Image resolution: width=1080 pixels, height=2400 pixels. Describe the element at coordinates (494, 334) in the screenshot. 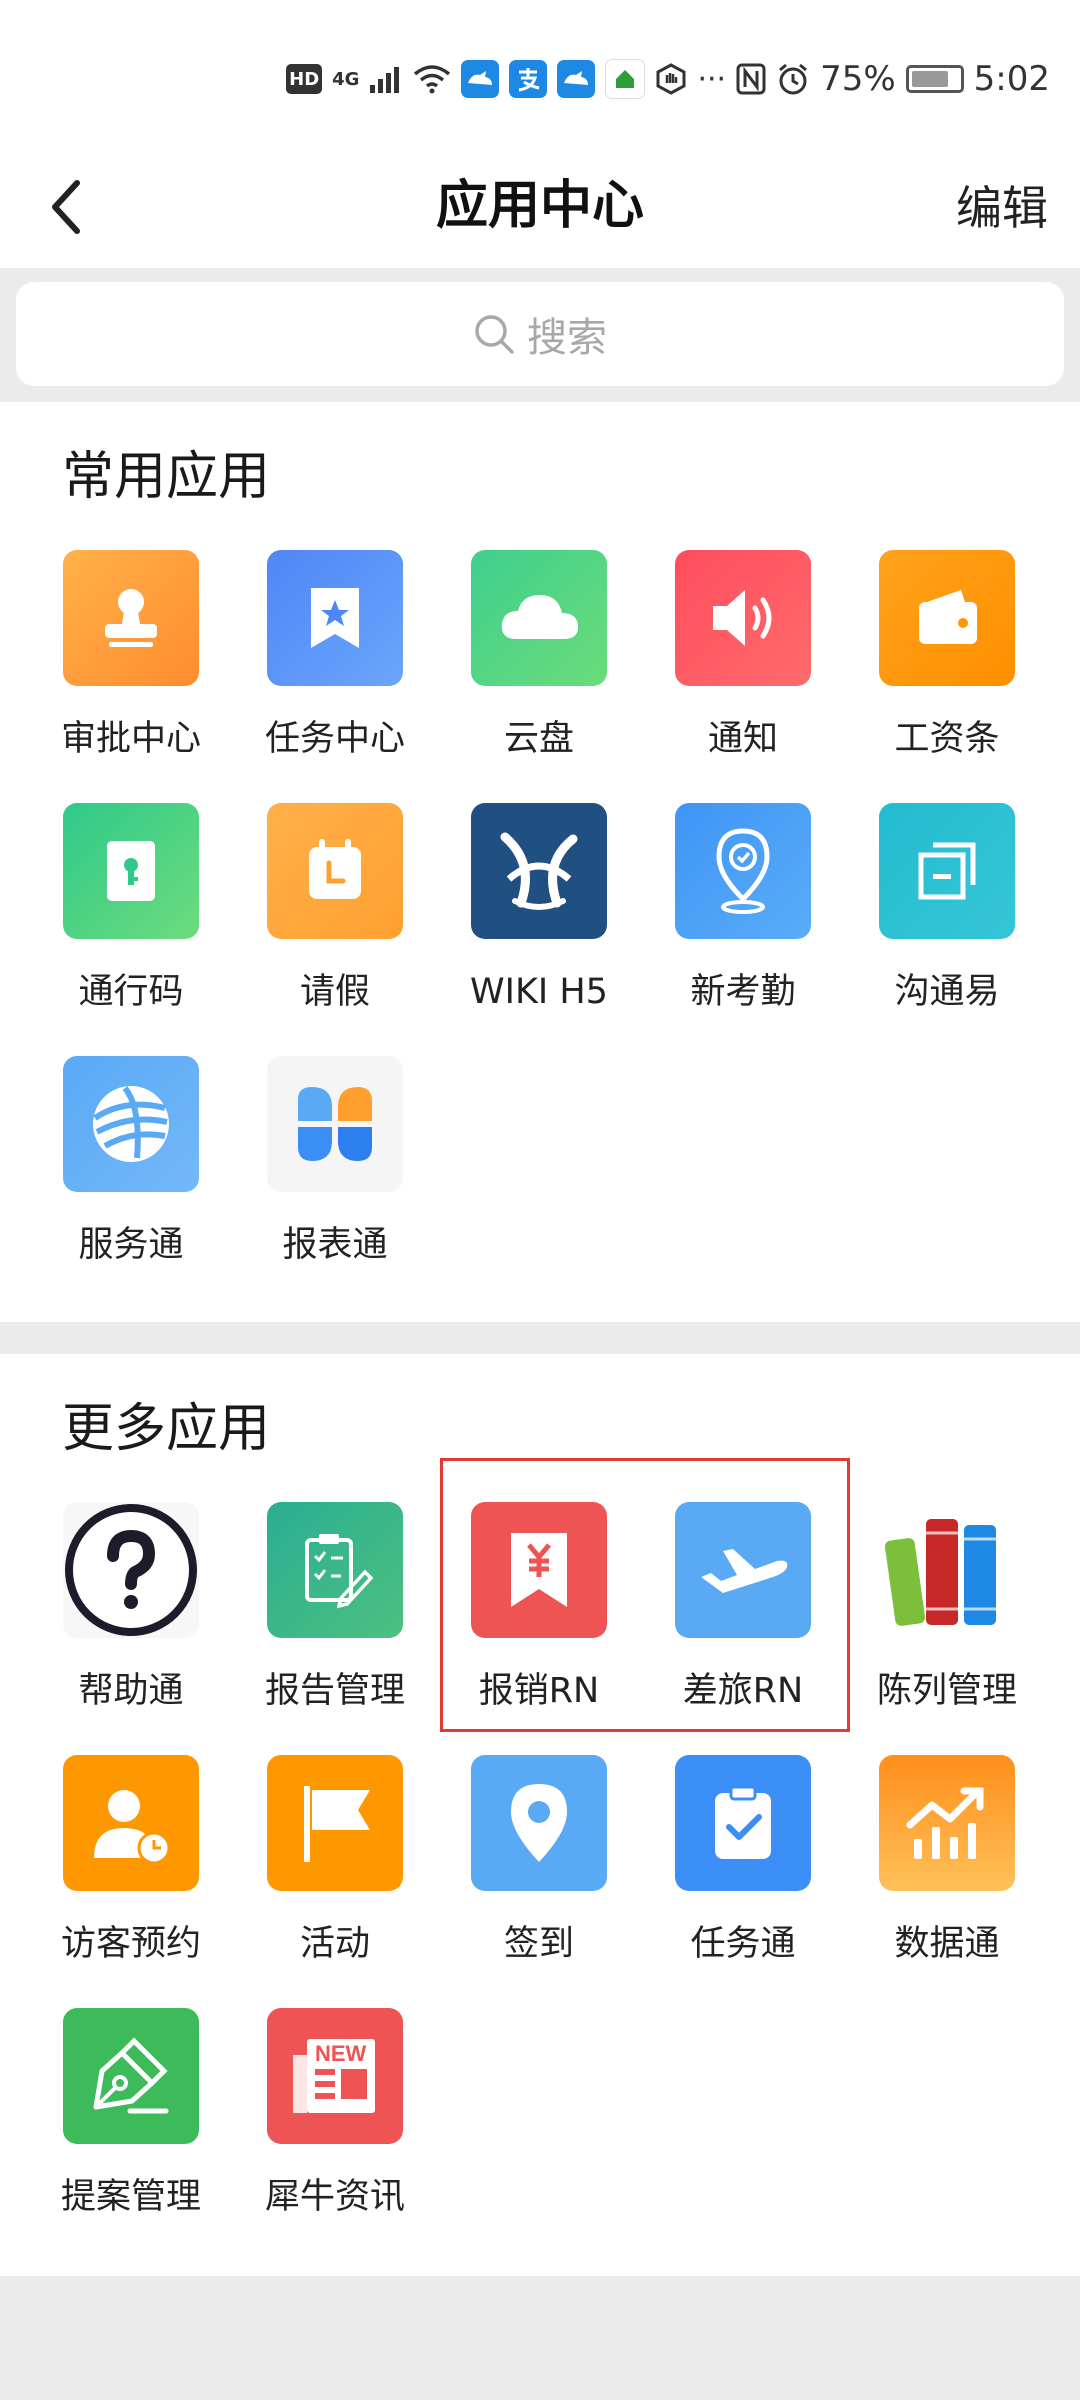

I see `search-icon` at that location.